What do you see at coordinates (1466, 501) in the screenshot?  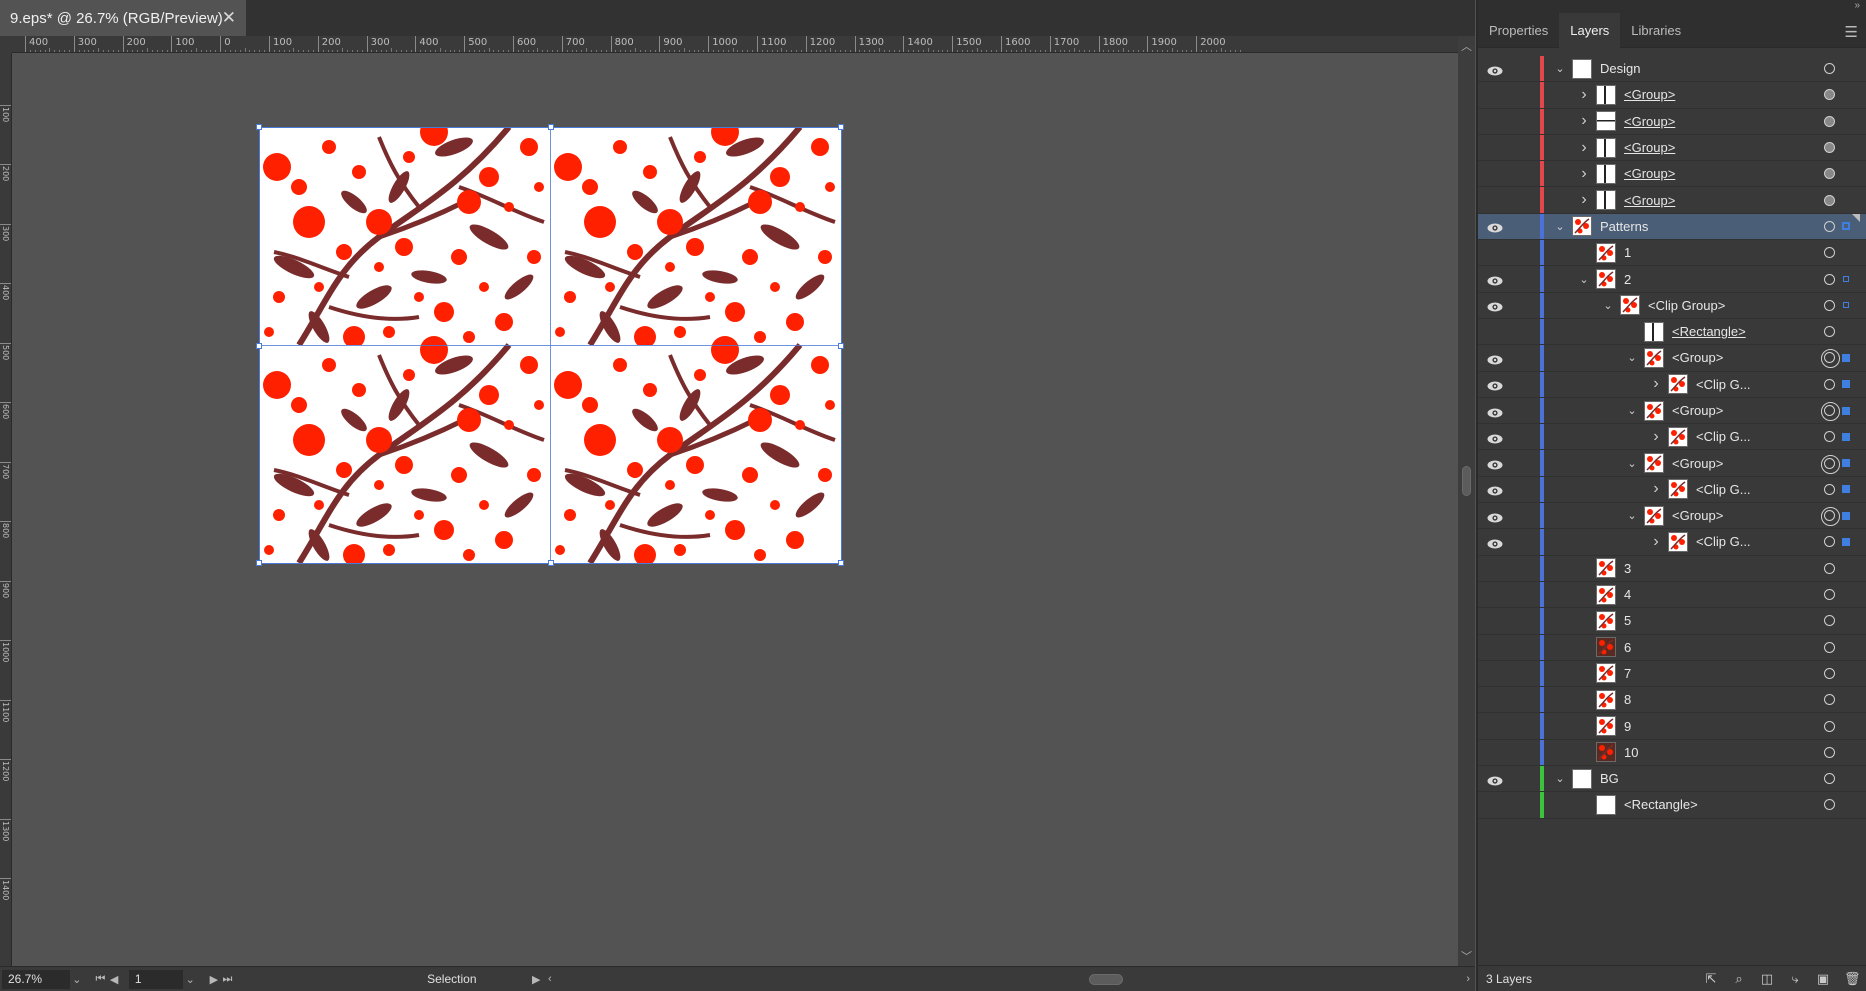 I see `canvas-vertical-scrollbar: ︿ ﹀` at bounding box center [1466, 501].